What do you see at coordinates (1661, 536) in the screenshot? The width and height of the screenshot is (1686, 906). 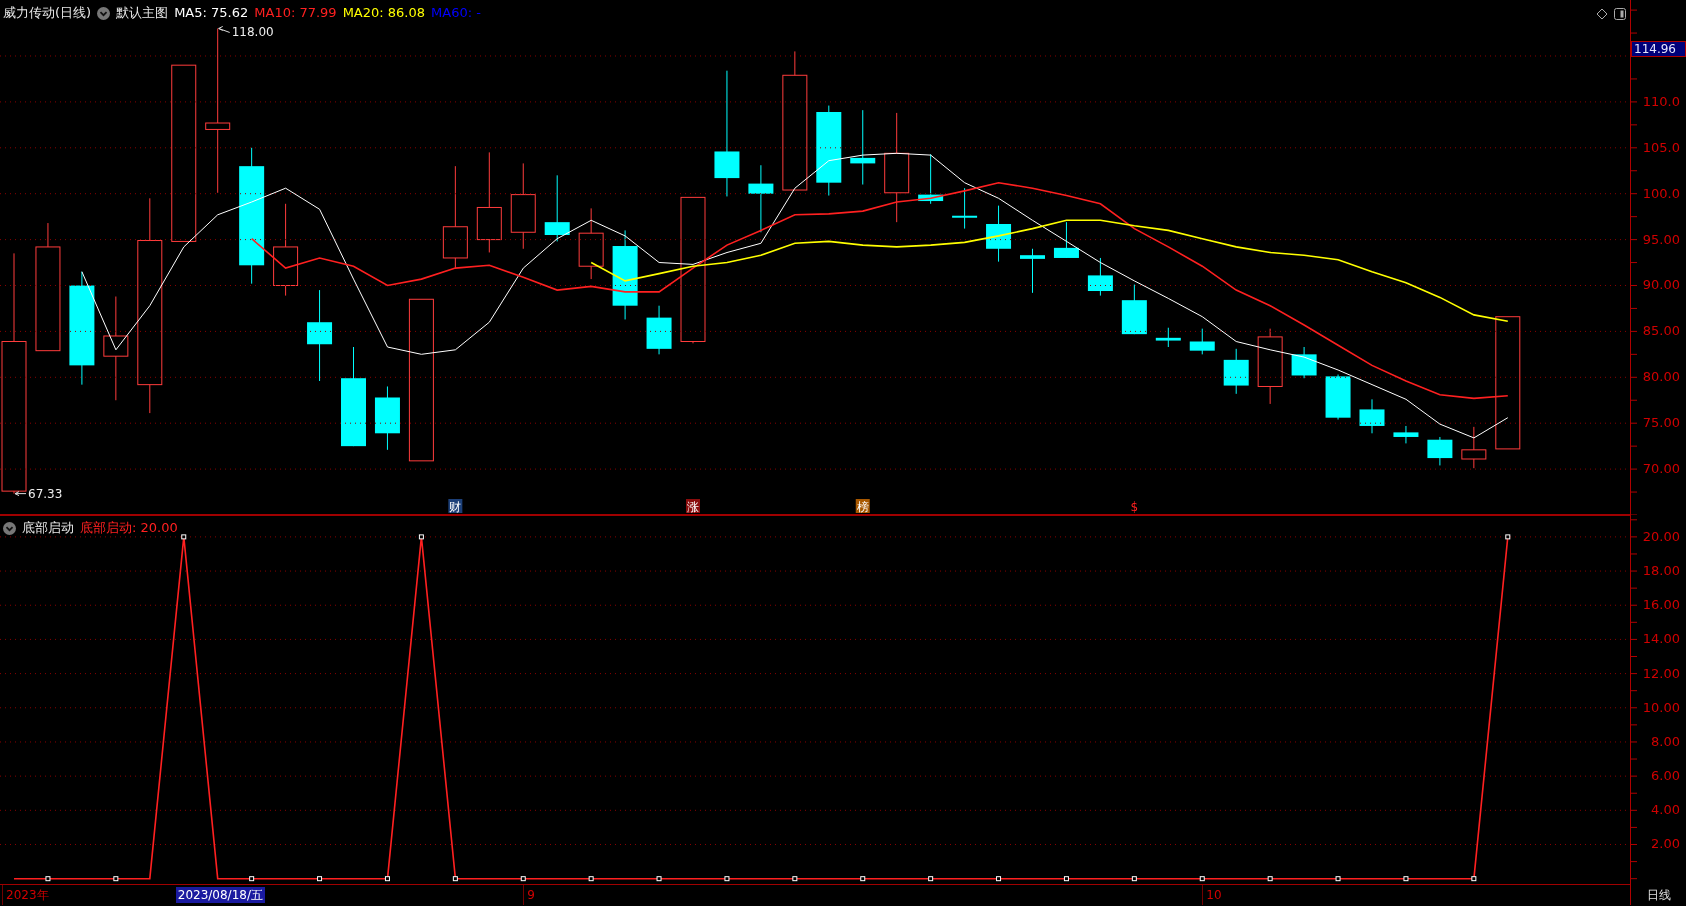 I see `axis-label: 20.00` at bounding box center [1661, 536].